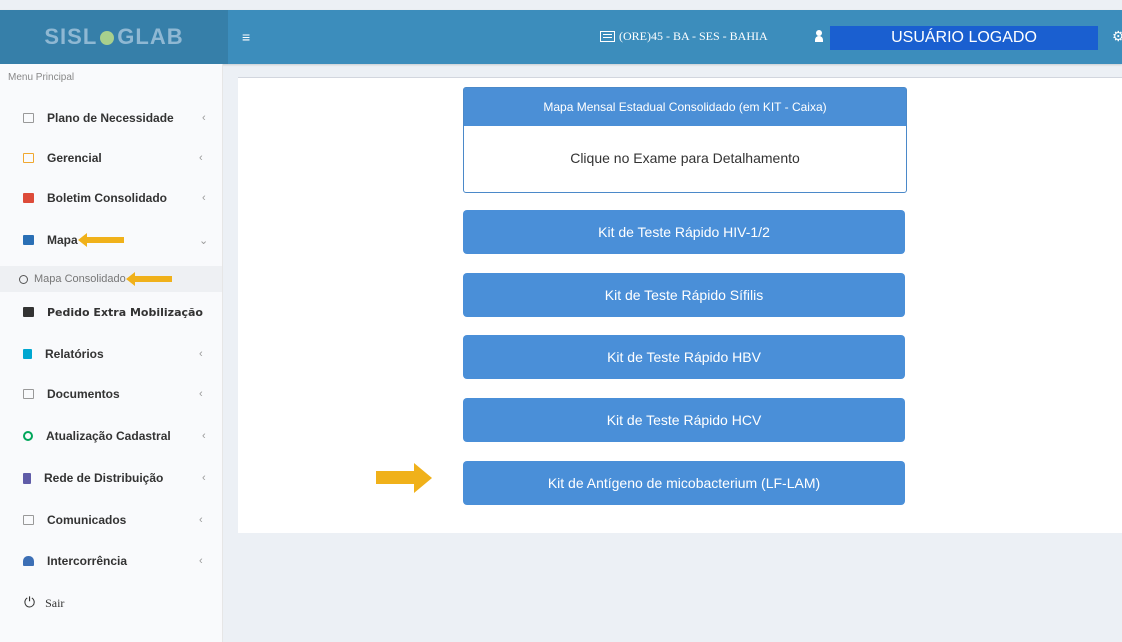 The width and height of the screenshot is (1122, 642). What do you see at coordinates (28, 312) in the screenshot?
I see `newspaper-icon` at bounding box center [28, 312].